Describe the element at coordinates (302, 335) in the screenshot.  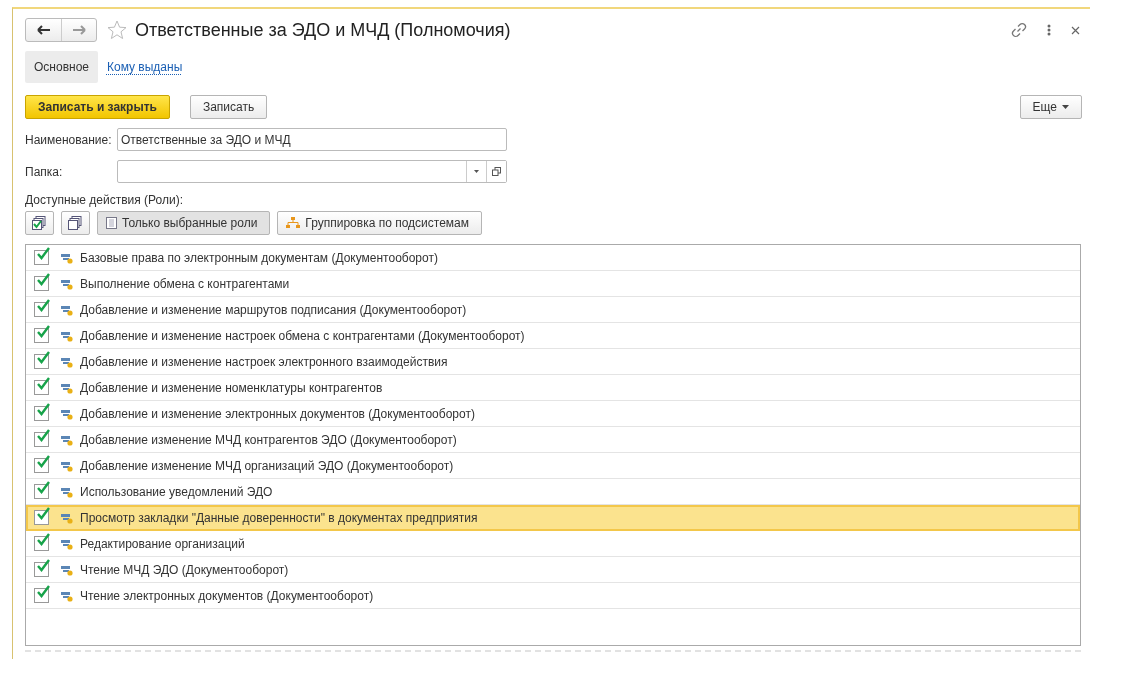
I see `role-name: Добавление и изменение настроек обмена с контрагентами (Документооборот)` at that location.